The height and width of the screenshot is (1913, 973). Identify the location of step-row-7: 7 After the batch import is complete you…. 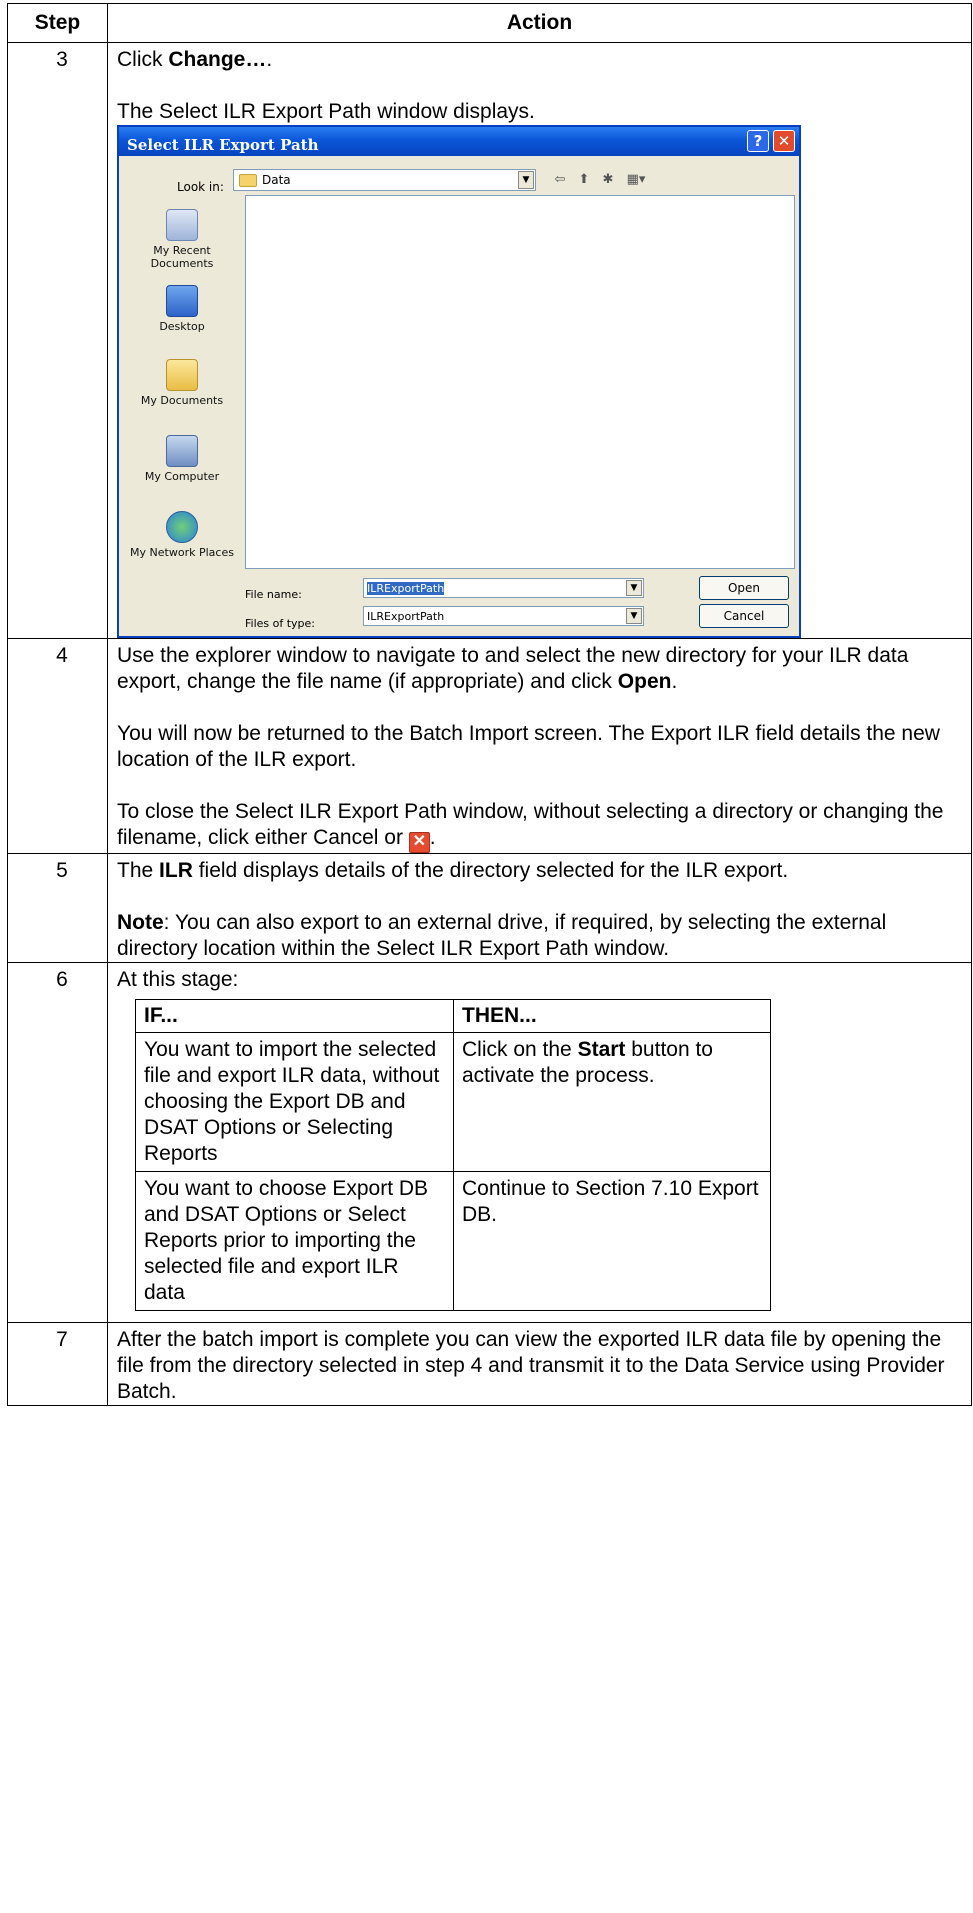
(489, 1364).